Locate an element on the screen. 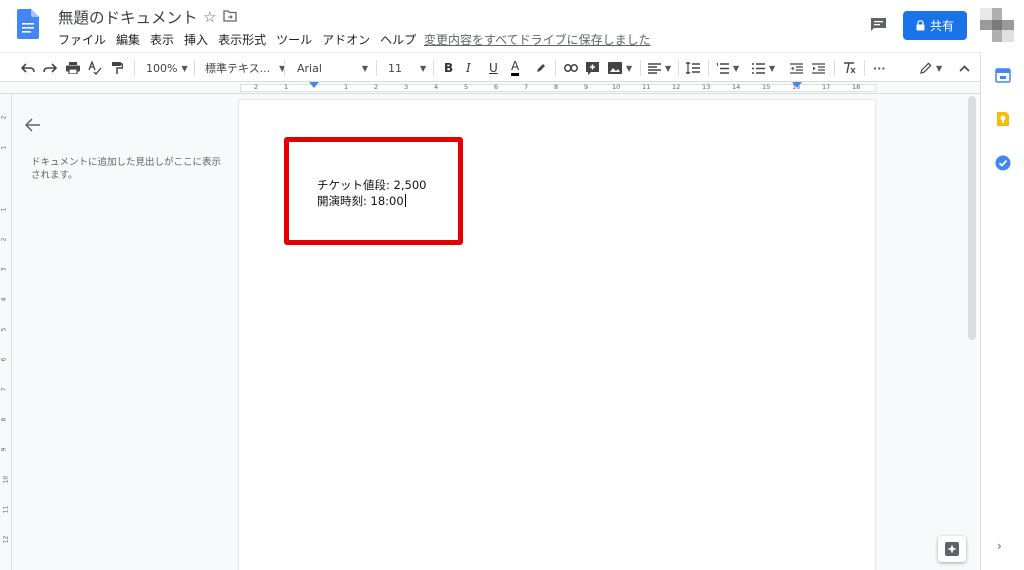 This screenshot has height=570, width=1024. left-indent-marker is located at coordinates (314, 85).